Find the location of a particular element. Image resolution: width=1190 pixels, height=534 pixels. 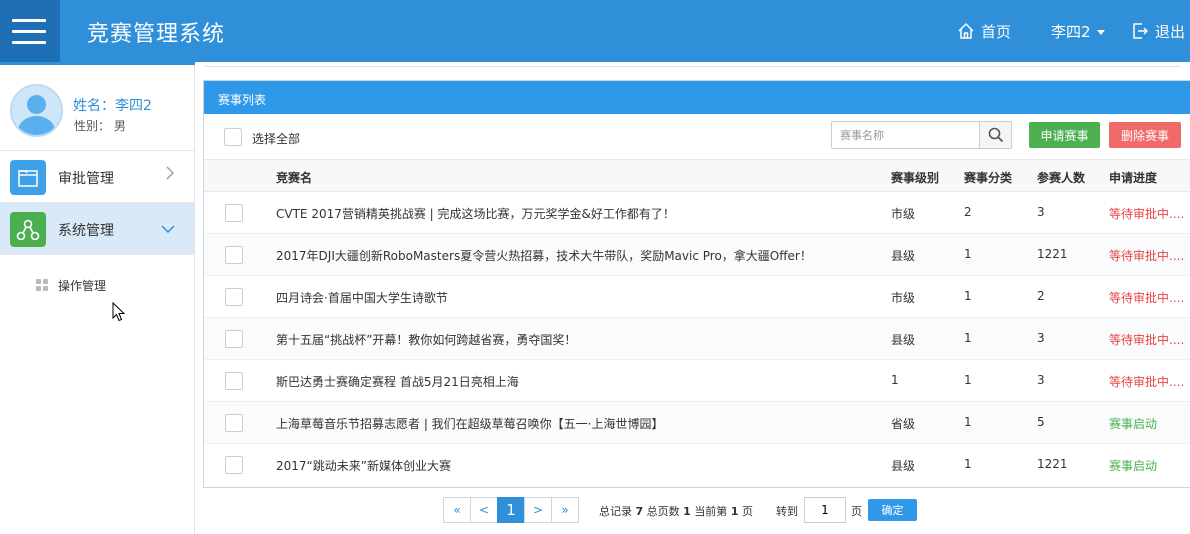

goto-label: 转到 is located at coordinates (787, 511).